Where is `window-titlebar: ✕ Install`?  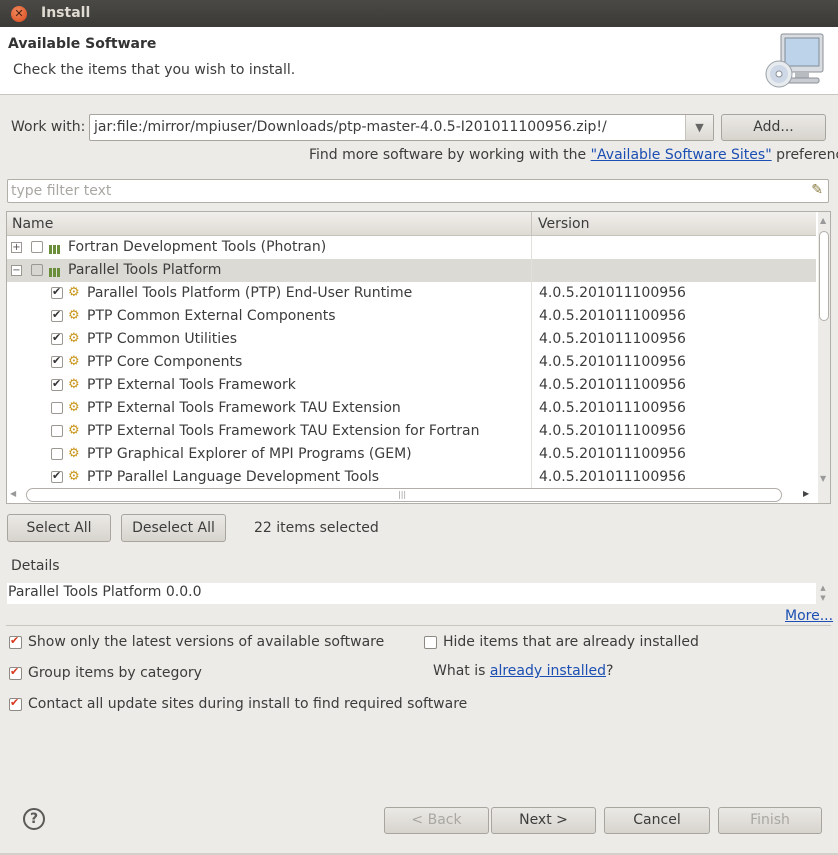 window-titlebar: ✕ Install is located at coordinates (419, 13).